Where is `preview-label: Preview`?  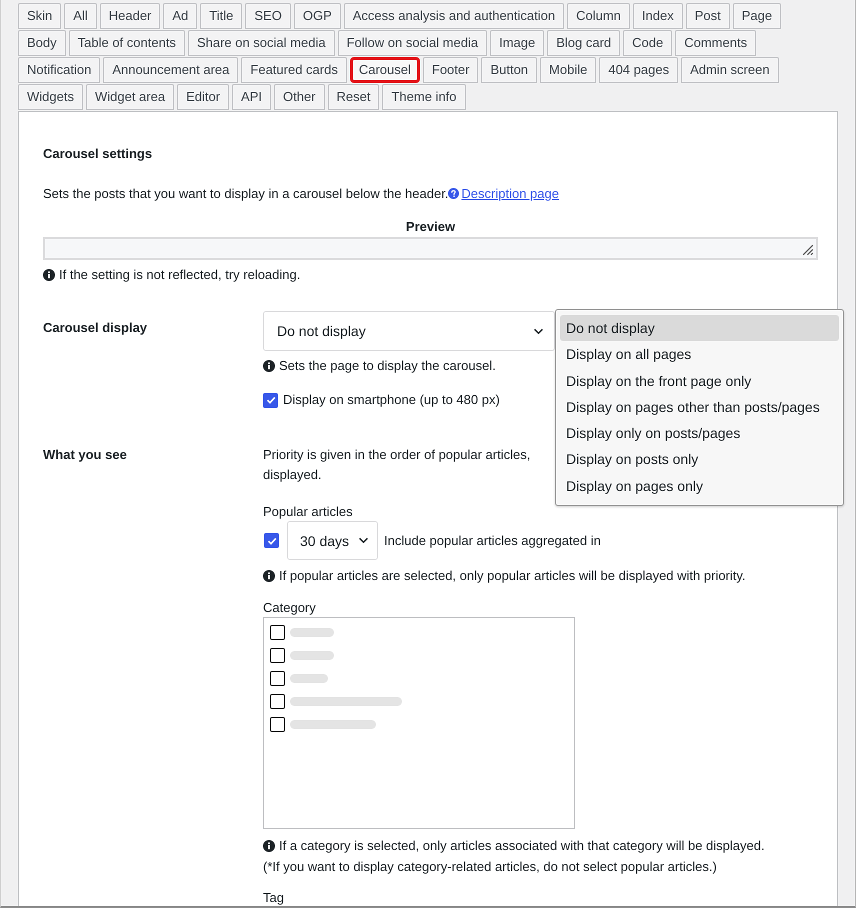 preview-label: Preview is located at coordinates (430, 227).